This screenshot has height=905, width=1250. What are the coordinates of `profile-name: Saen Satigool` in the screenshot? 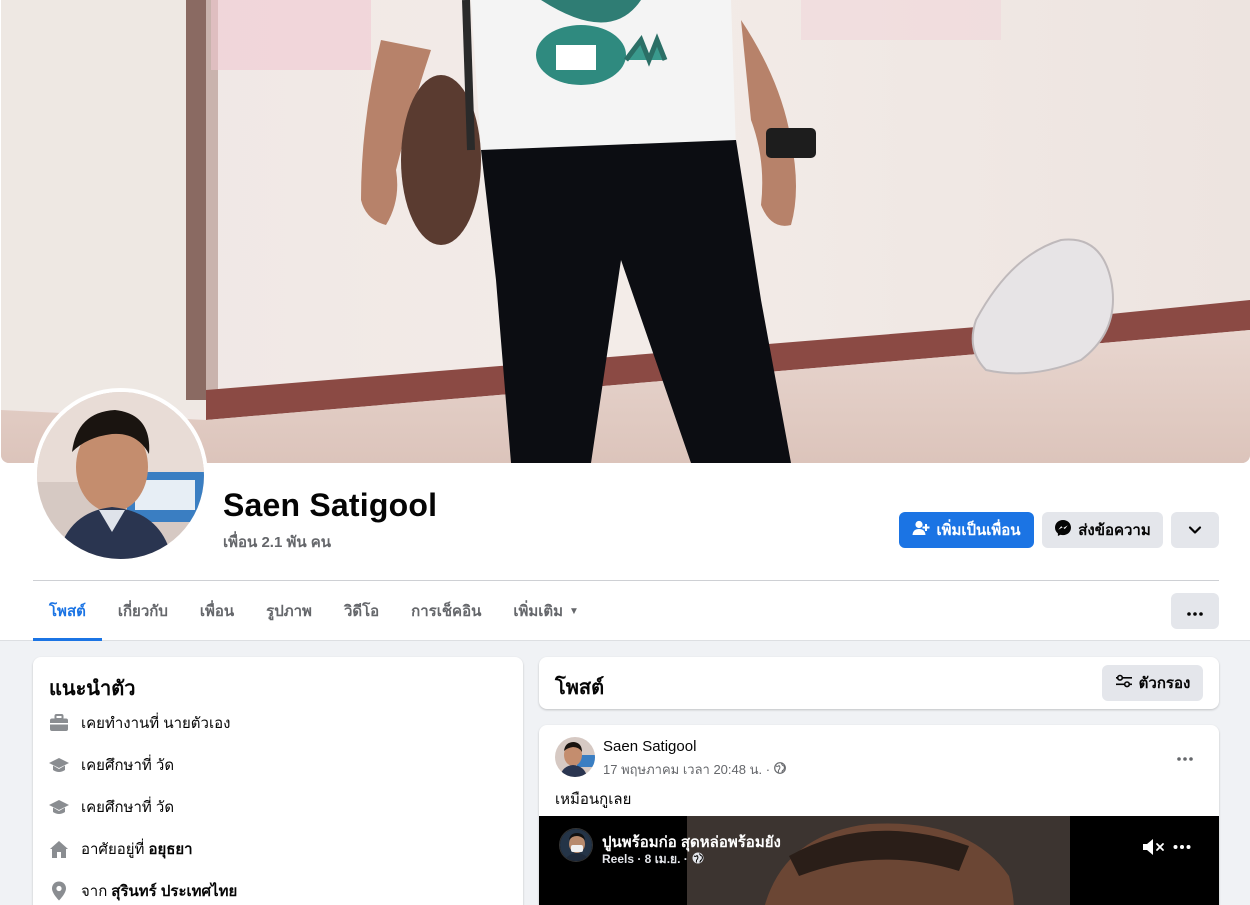 It's located at (330, 505).